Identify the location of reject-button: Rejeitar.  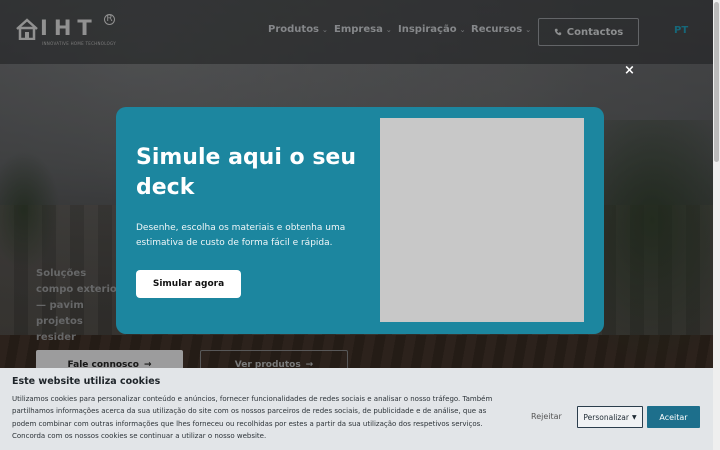
(546, 416).